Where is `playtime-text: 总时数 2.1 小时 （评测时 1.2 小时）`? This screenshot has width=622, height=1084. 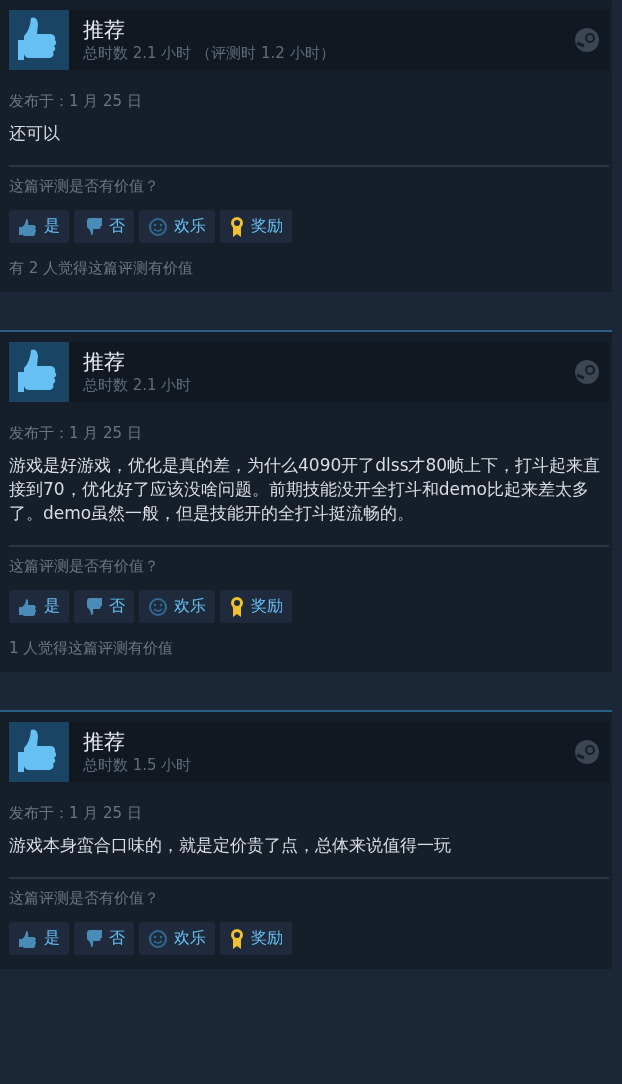 playtime-text: 总时数 2.1 小时 （评测时 1.2 小时） is located at coordinates (209, 53).